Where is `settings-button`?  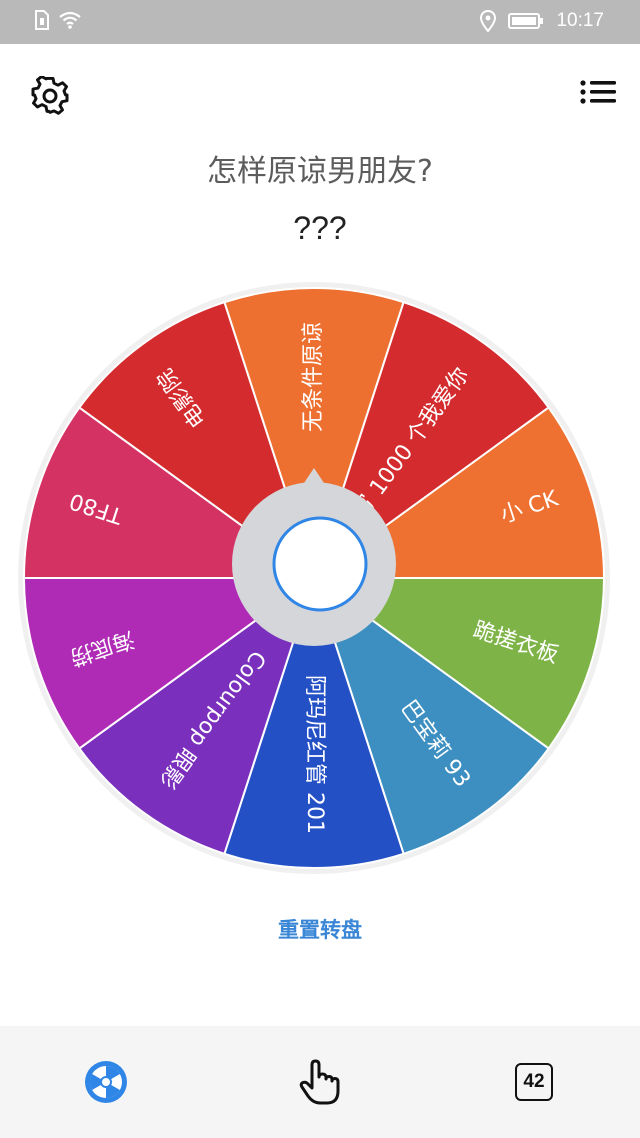
settings-button is located at coordinates (50, 96).